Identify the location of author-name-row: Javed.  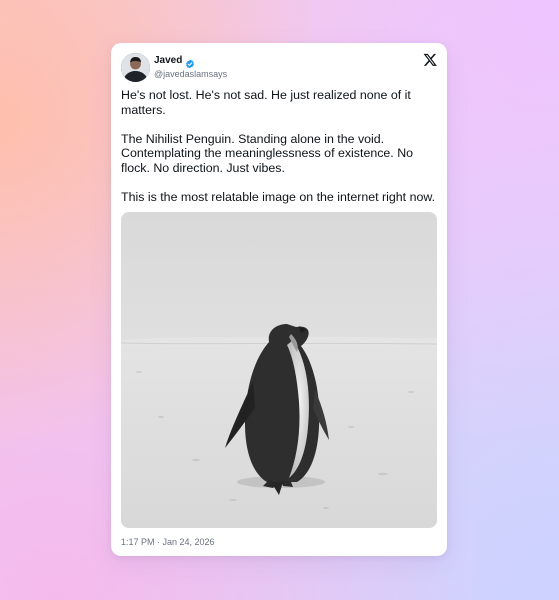
(190, 60).